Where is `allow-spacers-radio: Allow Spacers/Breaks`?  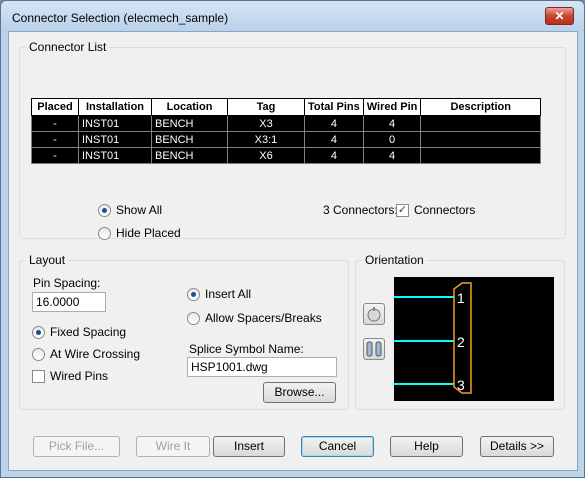
allow-spacers-radio: Allow Spacers/Breaks is located at coordinates (254, 318).